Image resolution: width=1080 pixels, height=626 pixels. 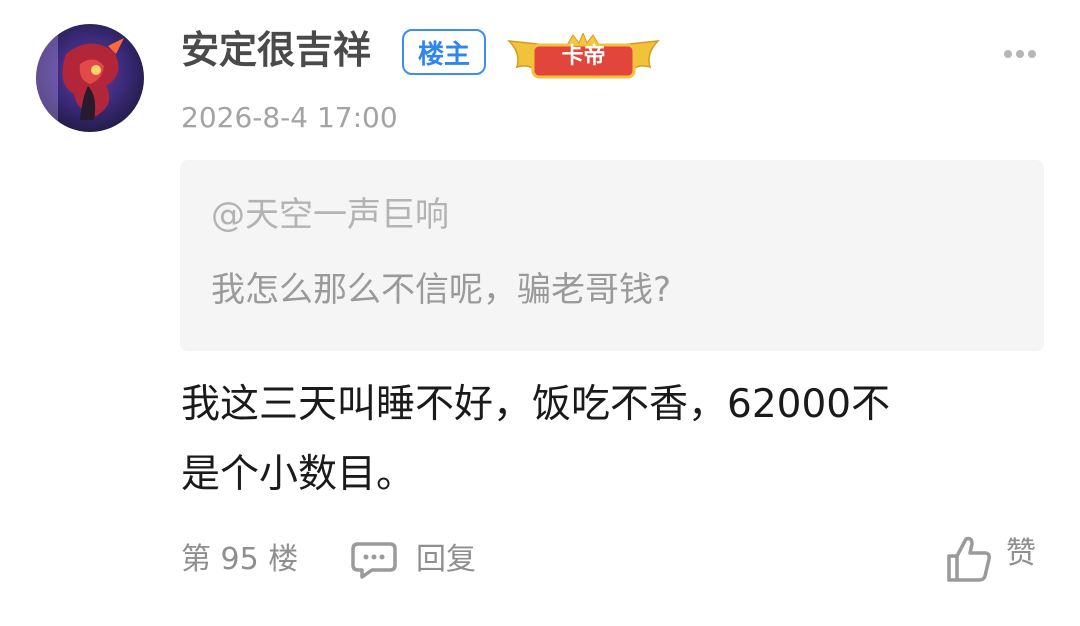 What do you see at coordinates (536, 404) in the screenshot?
I see `content-line: 我这三天叫睡不好，饭吃不香，62000不` at bounding box center [536, 404].